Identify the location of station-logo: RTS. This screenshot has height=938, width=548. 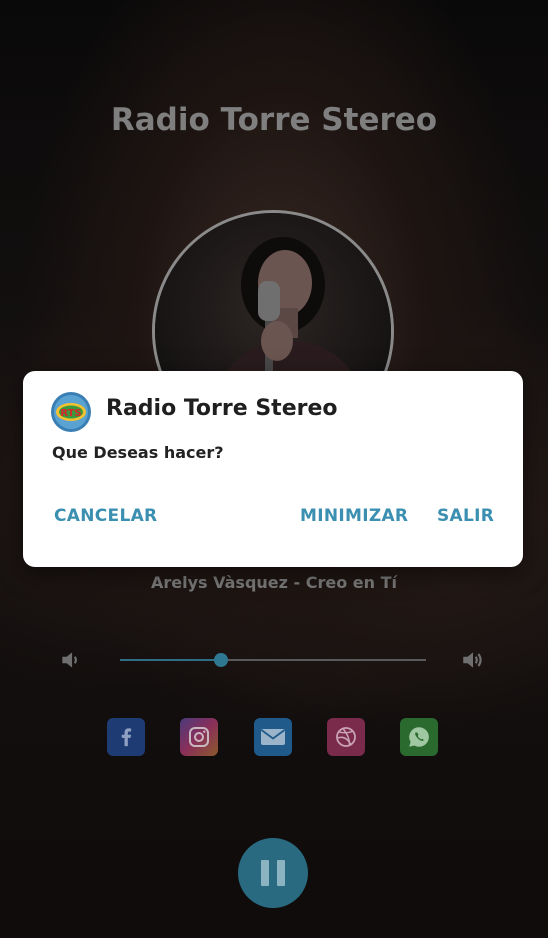
(71, 412).